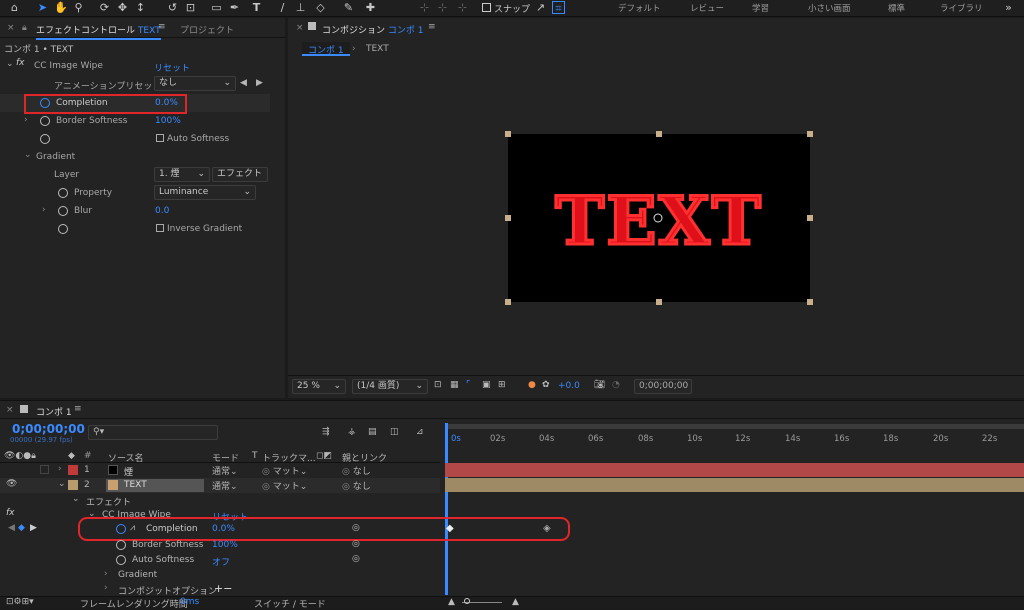 The image size is (1024, 610). Describe the element at coordinates (61, 7) in the screenshot. I see `hand-tool-icon: ✋` at that location.